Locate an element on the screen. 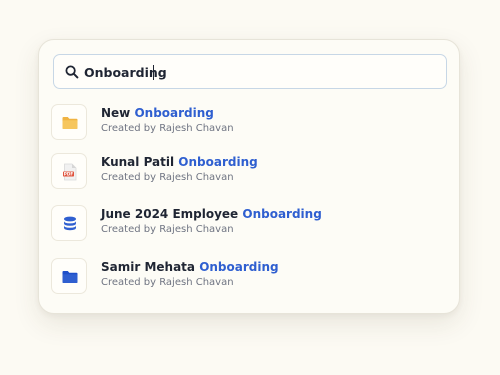 The height and width of the screenshot is (375, 500). result-title-text: New is located at coordinates (118, 113).